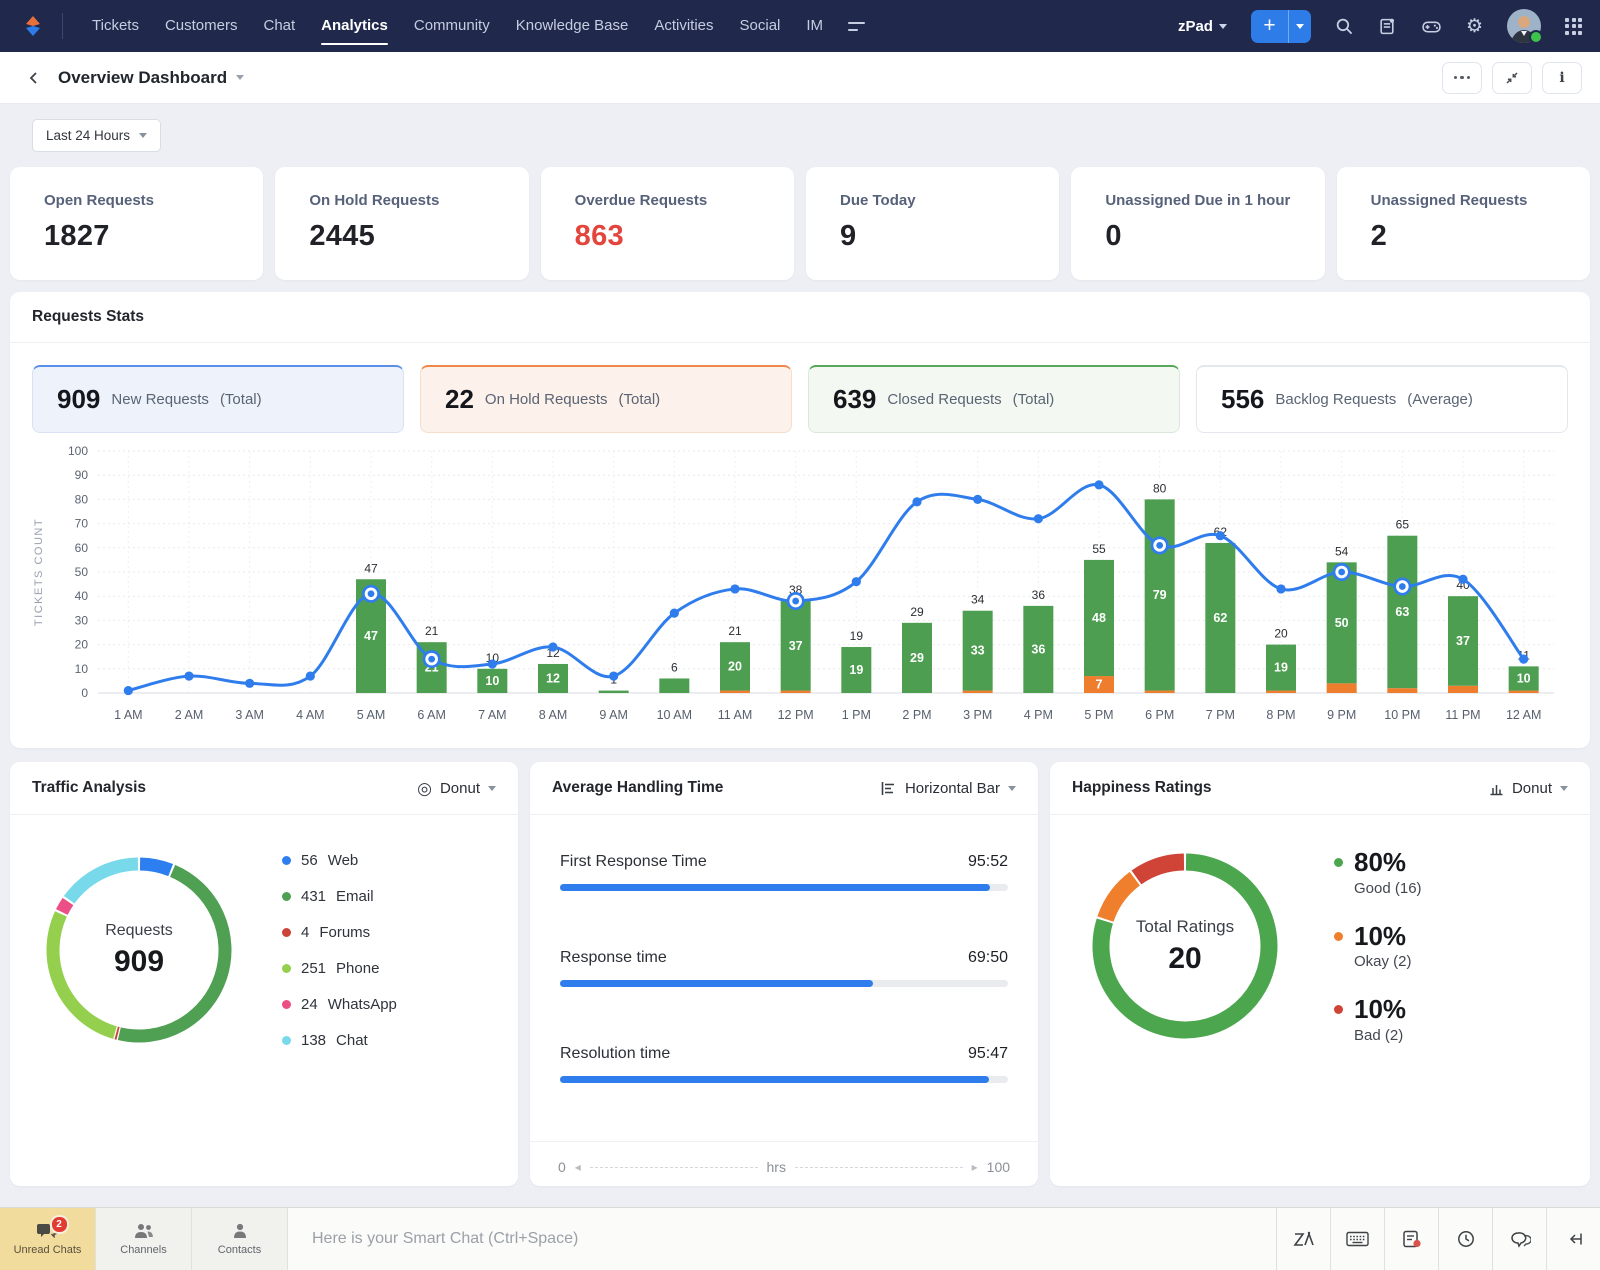  I want to click on history-button, so click(1465, 1239).